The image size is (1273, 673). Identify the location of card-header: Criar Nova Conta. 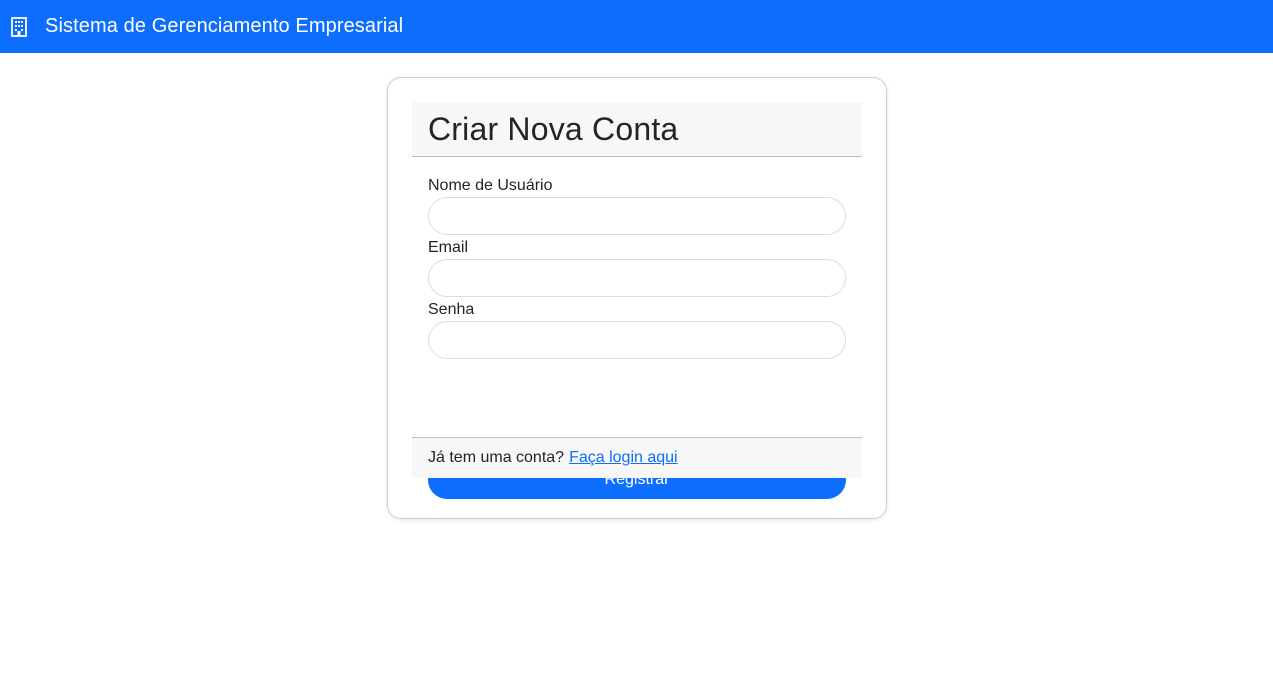
(637, 129).